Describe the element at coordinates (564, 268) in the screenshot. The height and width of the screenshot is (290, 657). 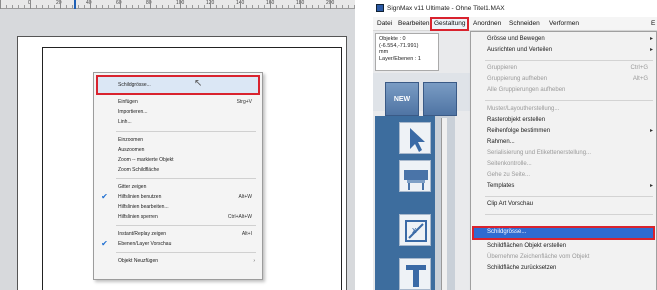
I see `menu-item-schildflaeche-zuruecksetzen: Schildfläche zurücksetzen` at that location.